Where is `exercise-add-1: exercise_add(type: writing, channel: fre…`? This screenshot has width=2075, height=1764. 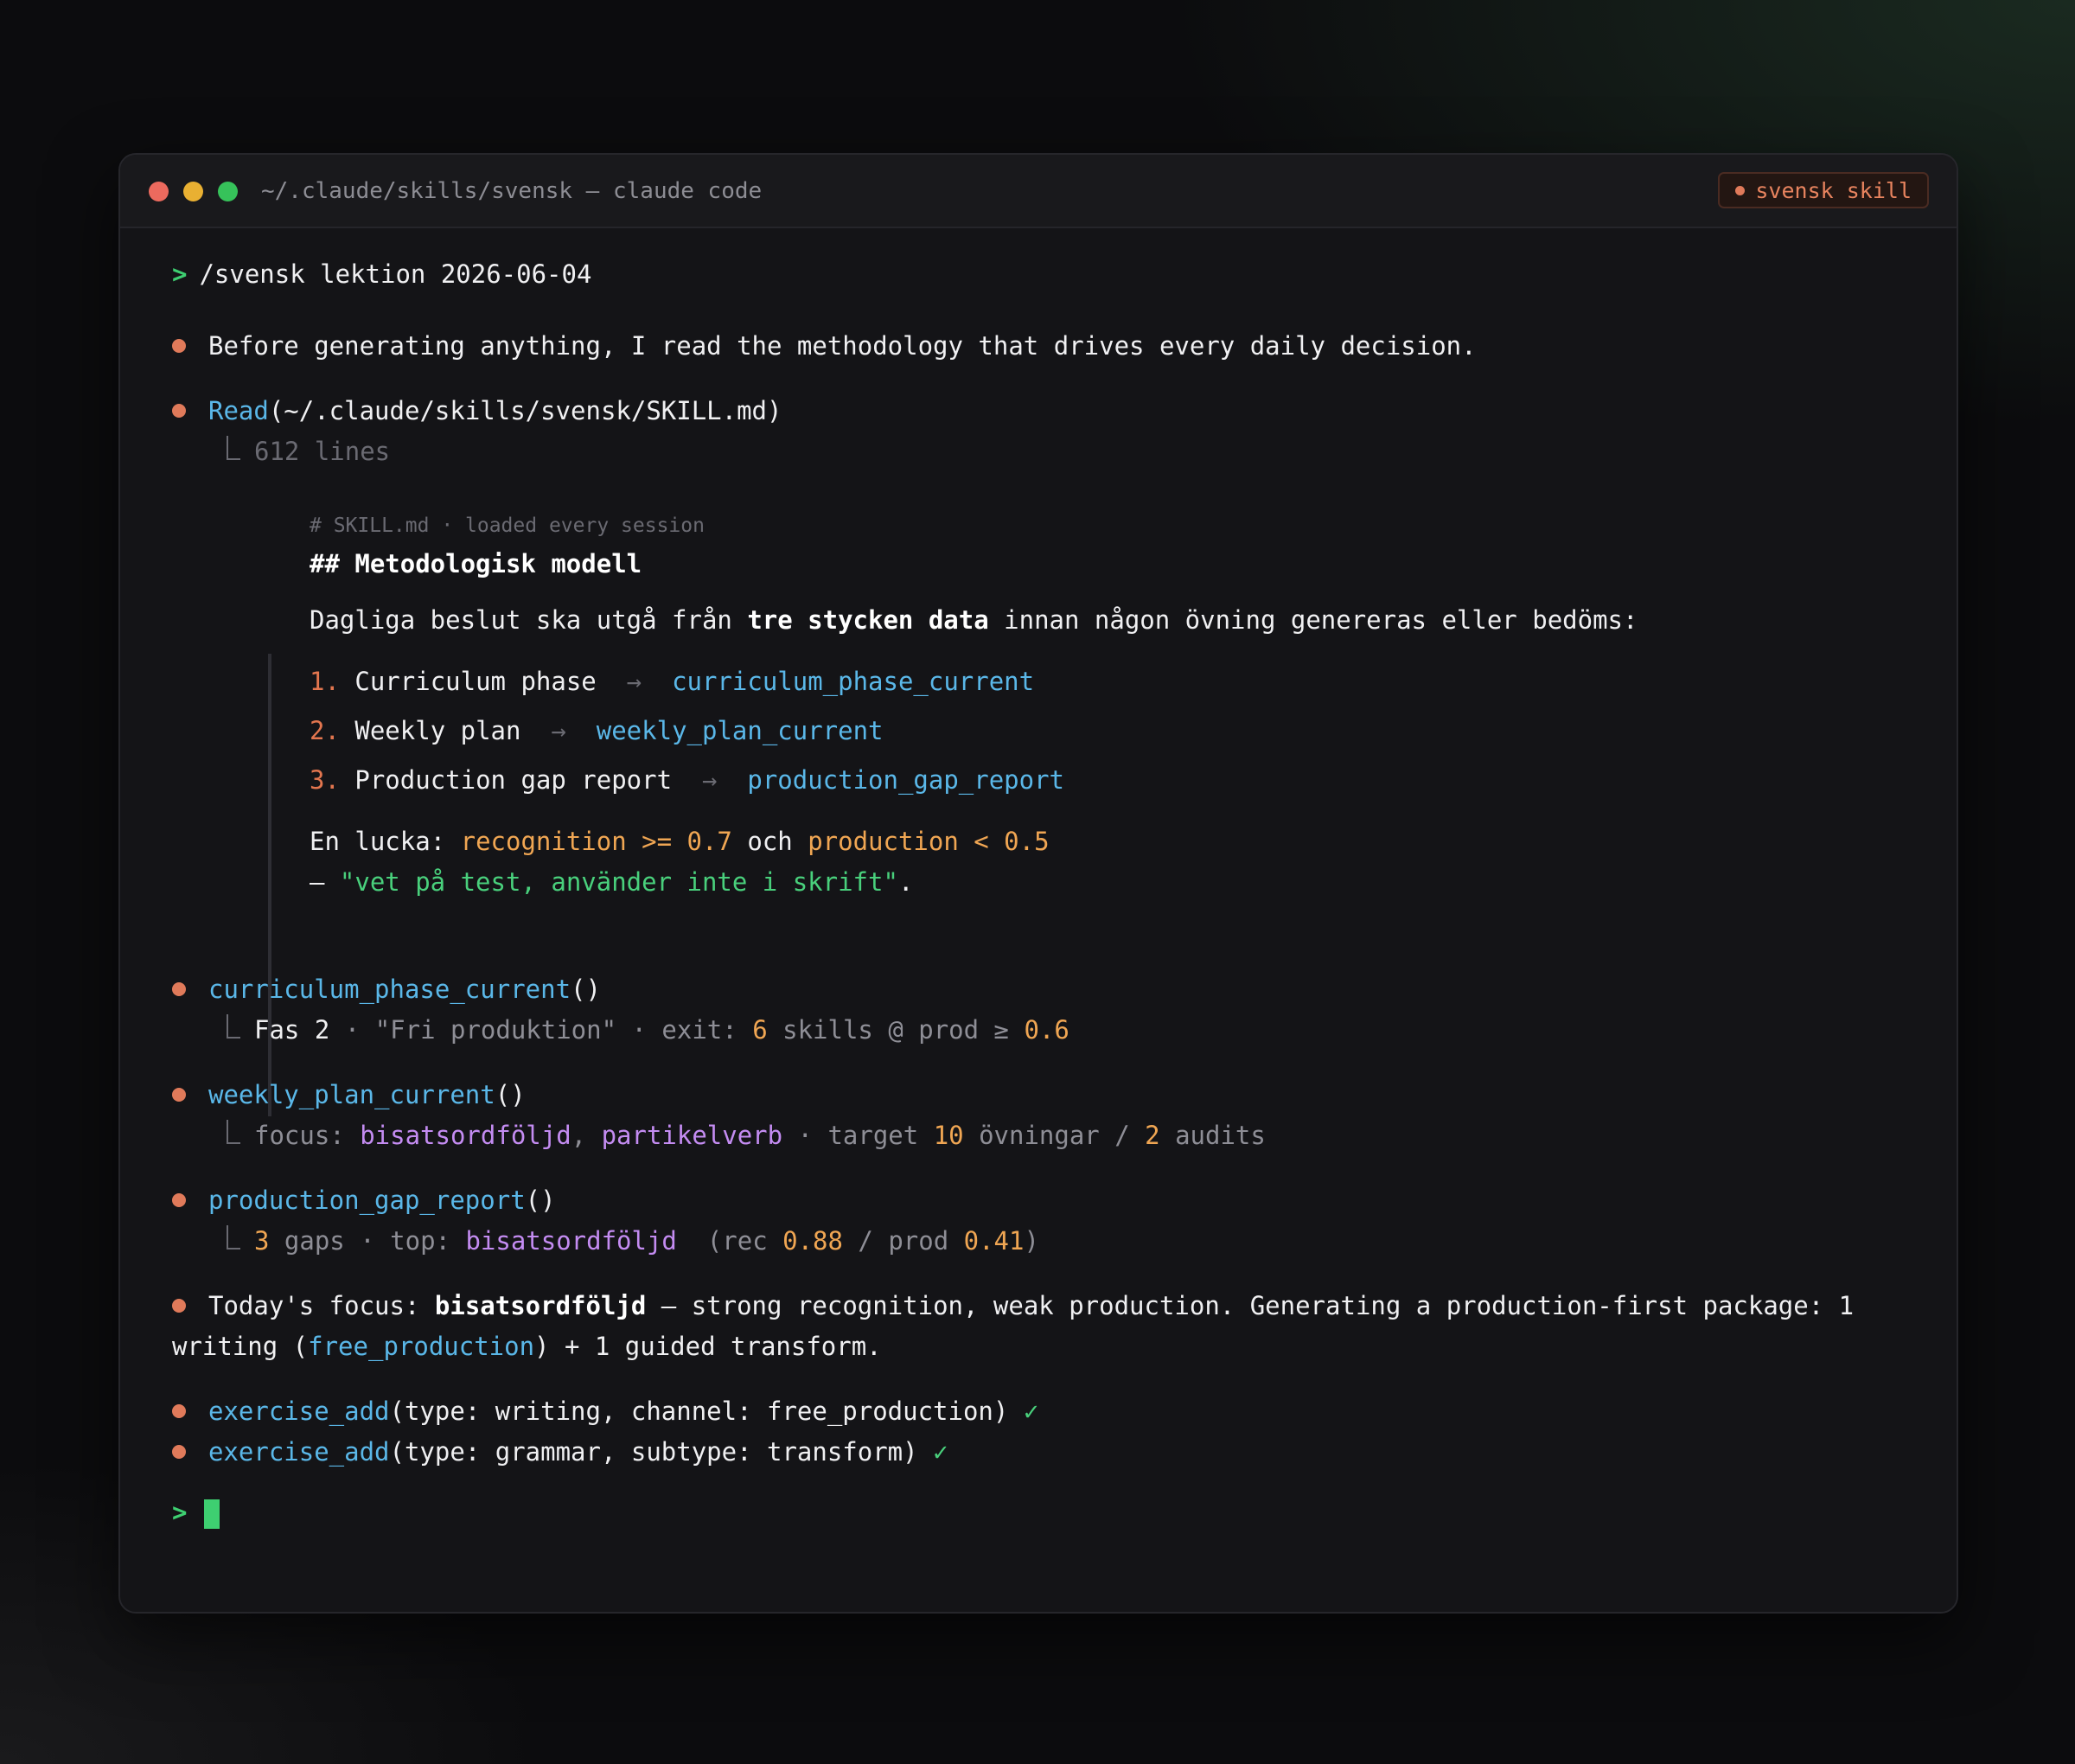 exercise-add-1: exercise_add(type: writing, channel: fre… is located at coordinates (605, 1411).